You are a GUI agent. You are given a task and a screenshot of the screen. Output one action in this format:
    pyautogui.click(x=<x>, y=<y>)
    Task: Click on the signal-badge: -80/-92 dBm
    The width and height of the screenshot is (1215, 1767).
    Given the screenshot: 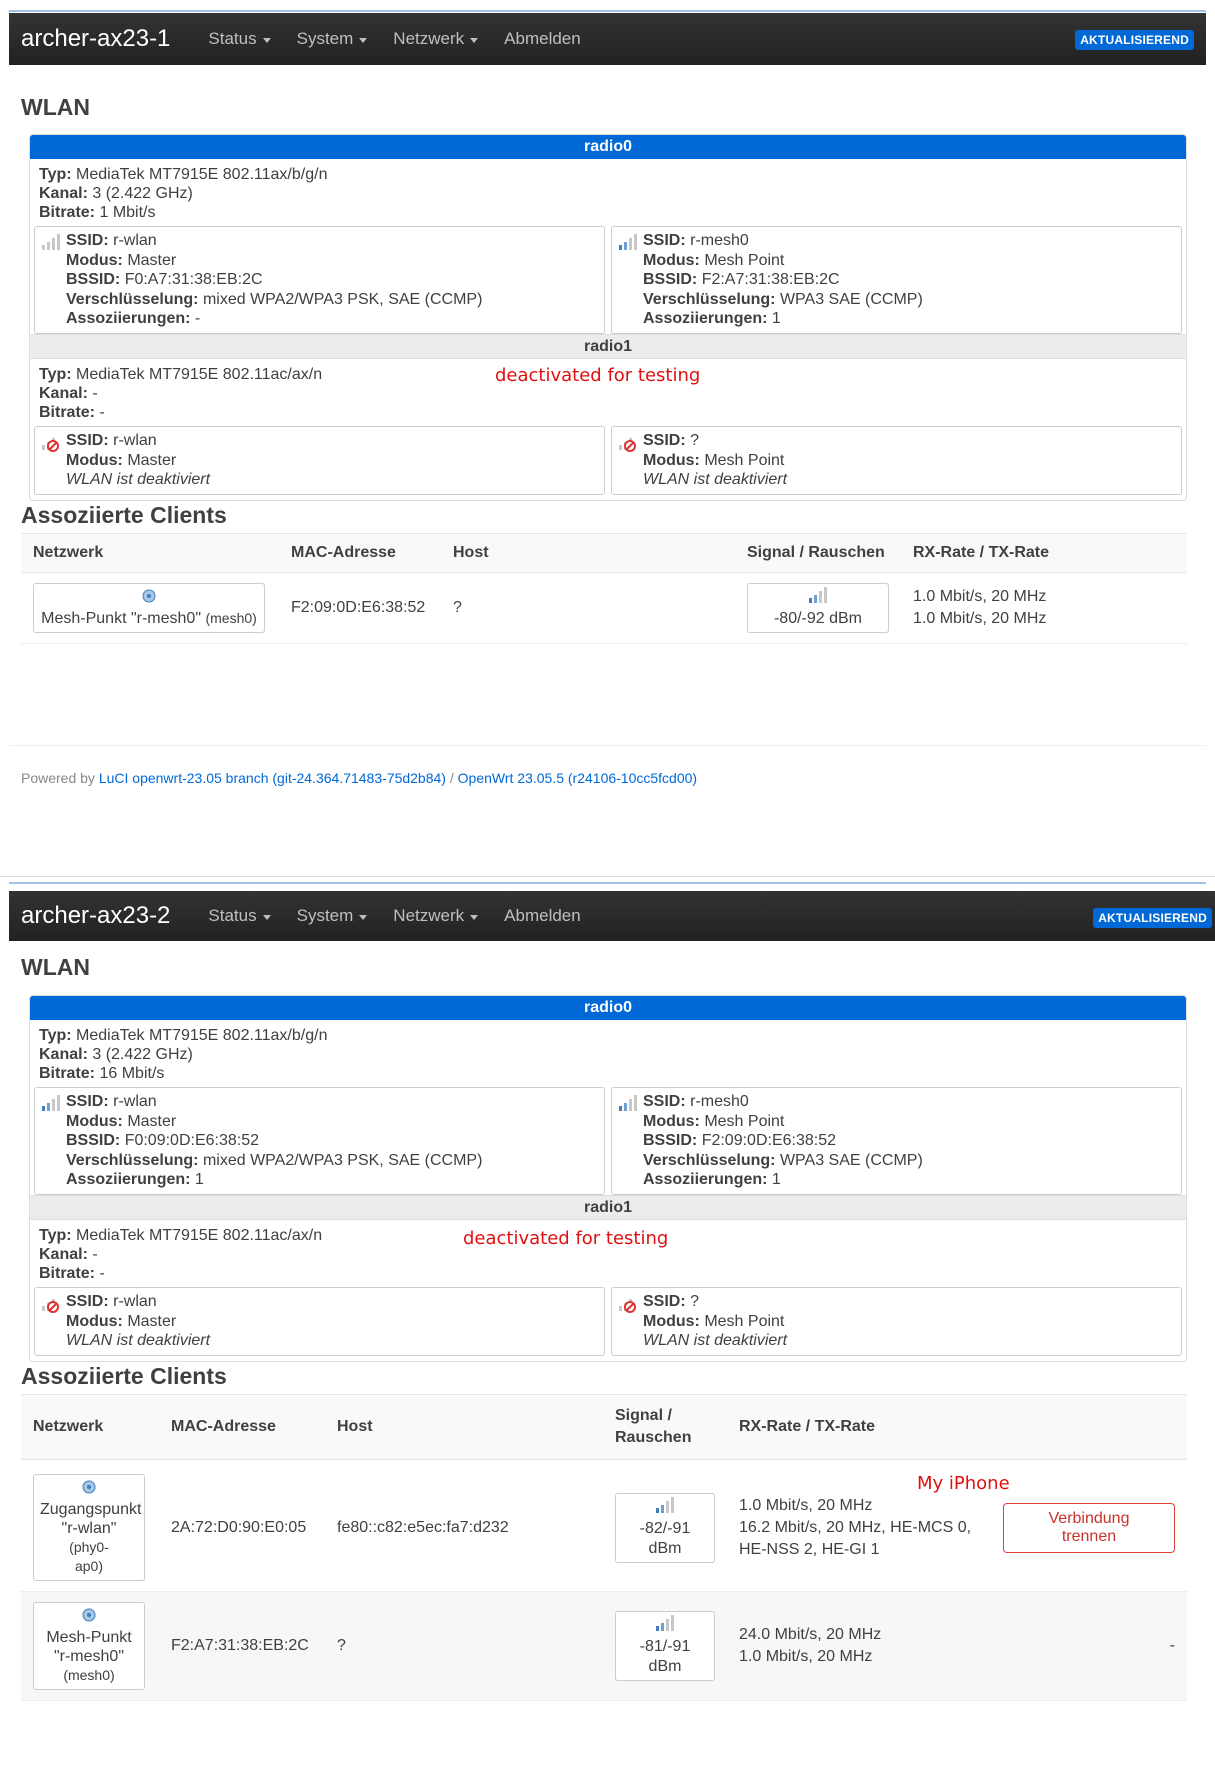 What is the action you would take?
    pyautogui.click(x=818, y=608)
    